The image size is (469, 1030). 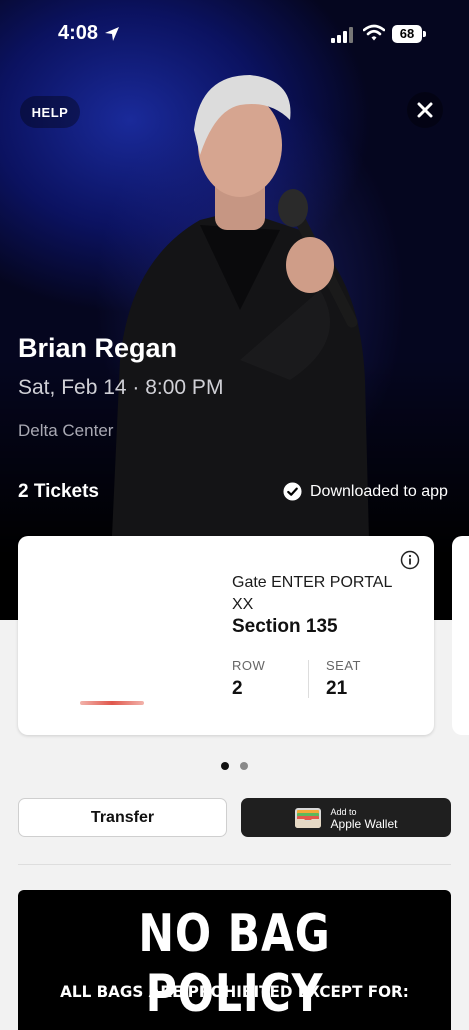 What do you see at coordinates (343, 665) in the screenshot?
I see `seat-label: SEAT` at bounding box center [343, 665].